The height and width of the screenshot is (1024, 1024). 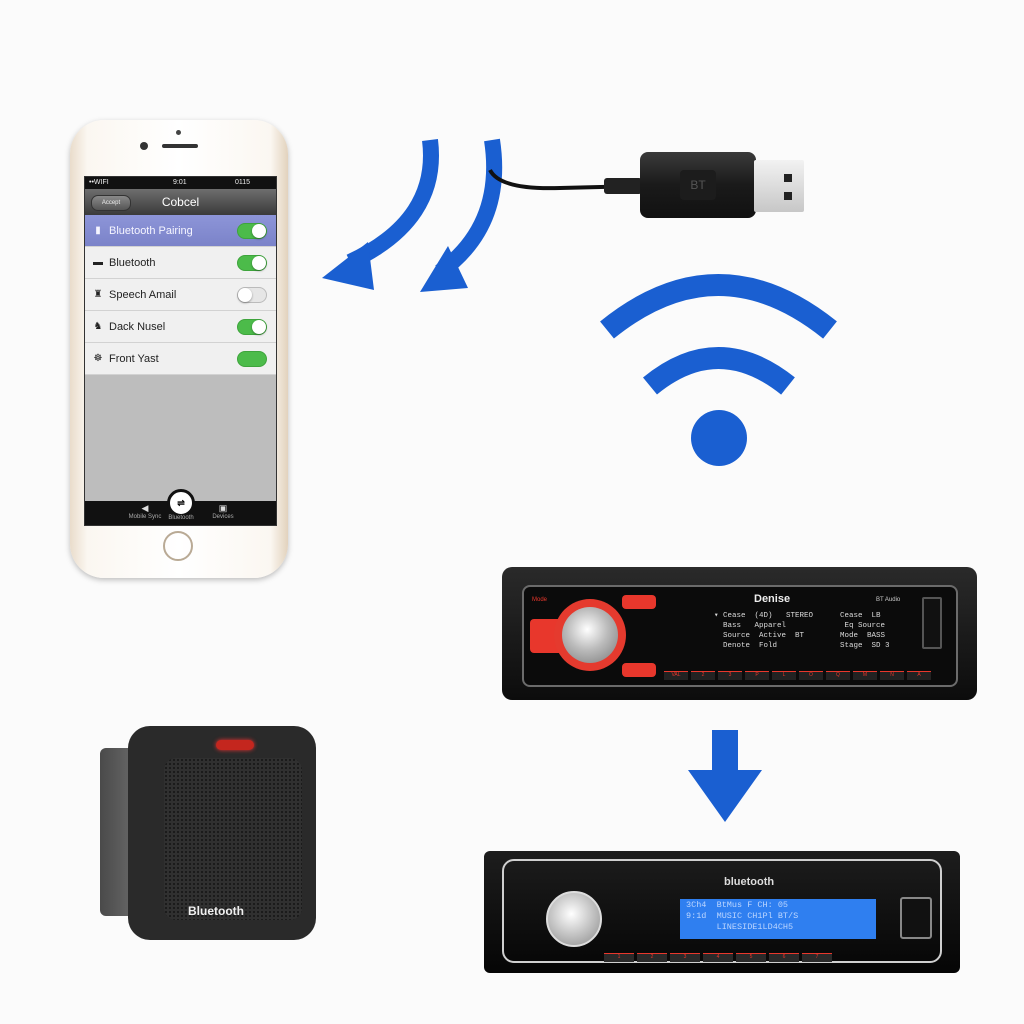 What do you see at coordinates (797, 616) in the screenshot?
I see `display-line: ▾ Cease (4D) STEREO Cease LB` at bounding box center [797, 616].